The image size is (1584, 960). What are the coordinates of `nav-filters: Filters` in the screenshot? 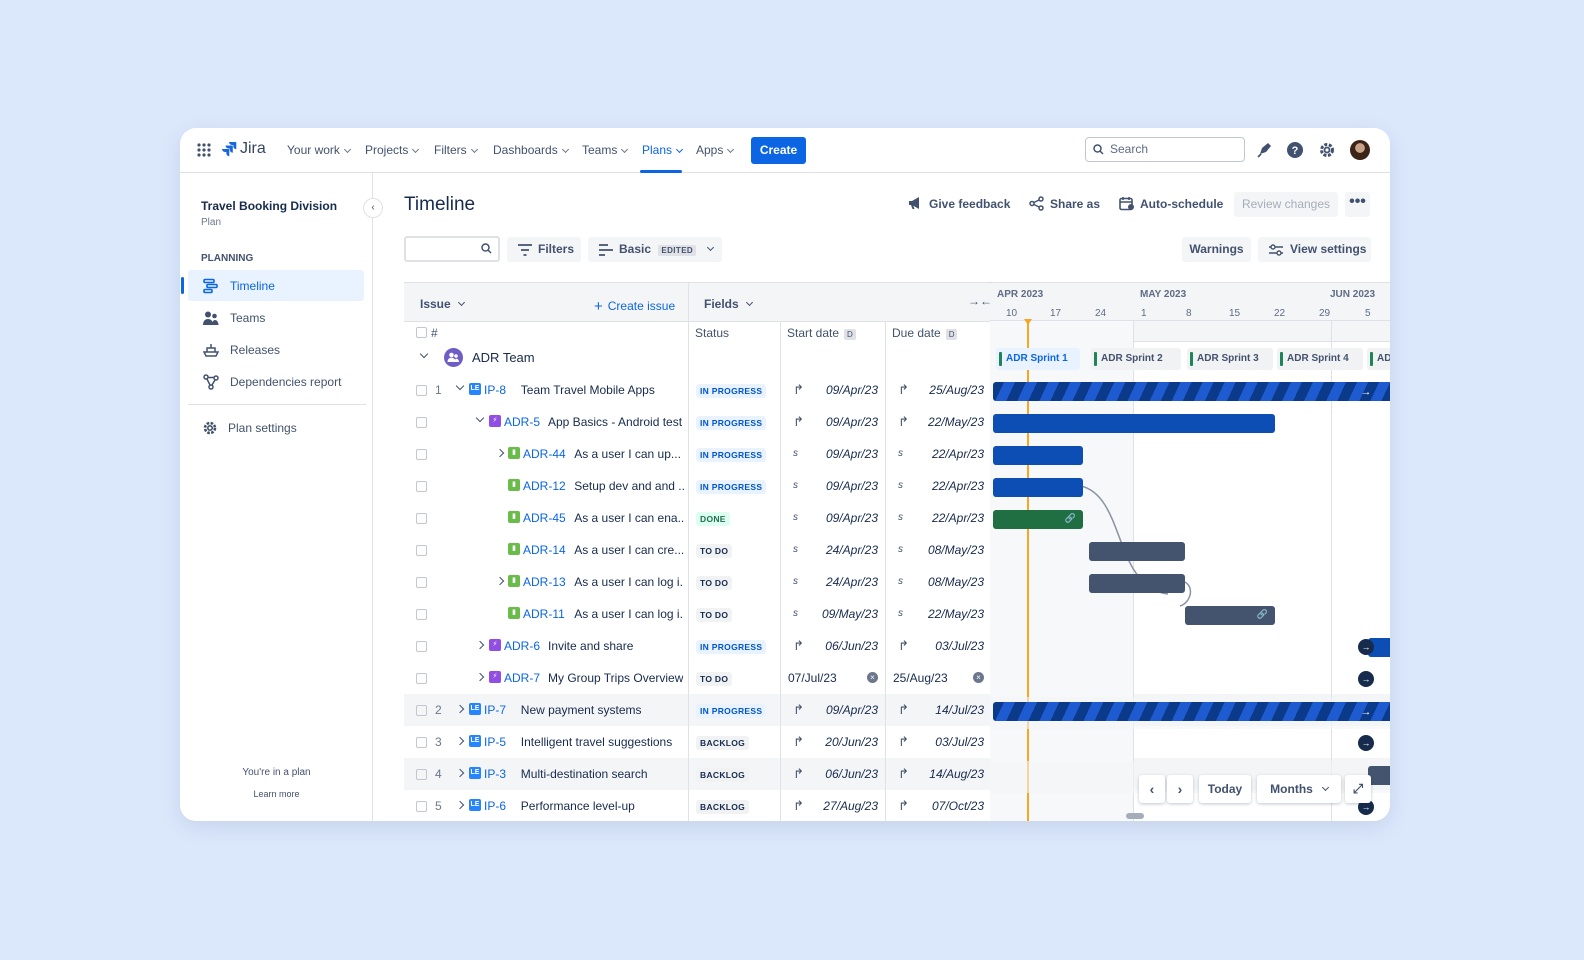 It's located at (456, 150).